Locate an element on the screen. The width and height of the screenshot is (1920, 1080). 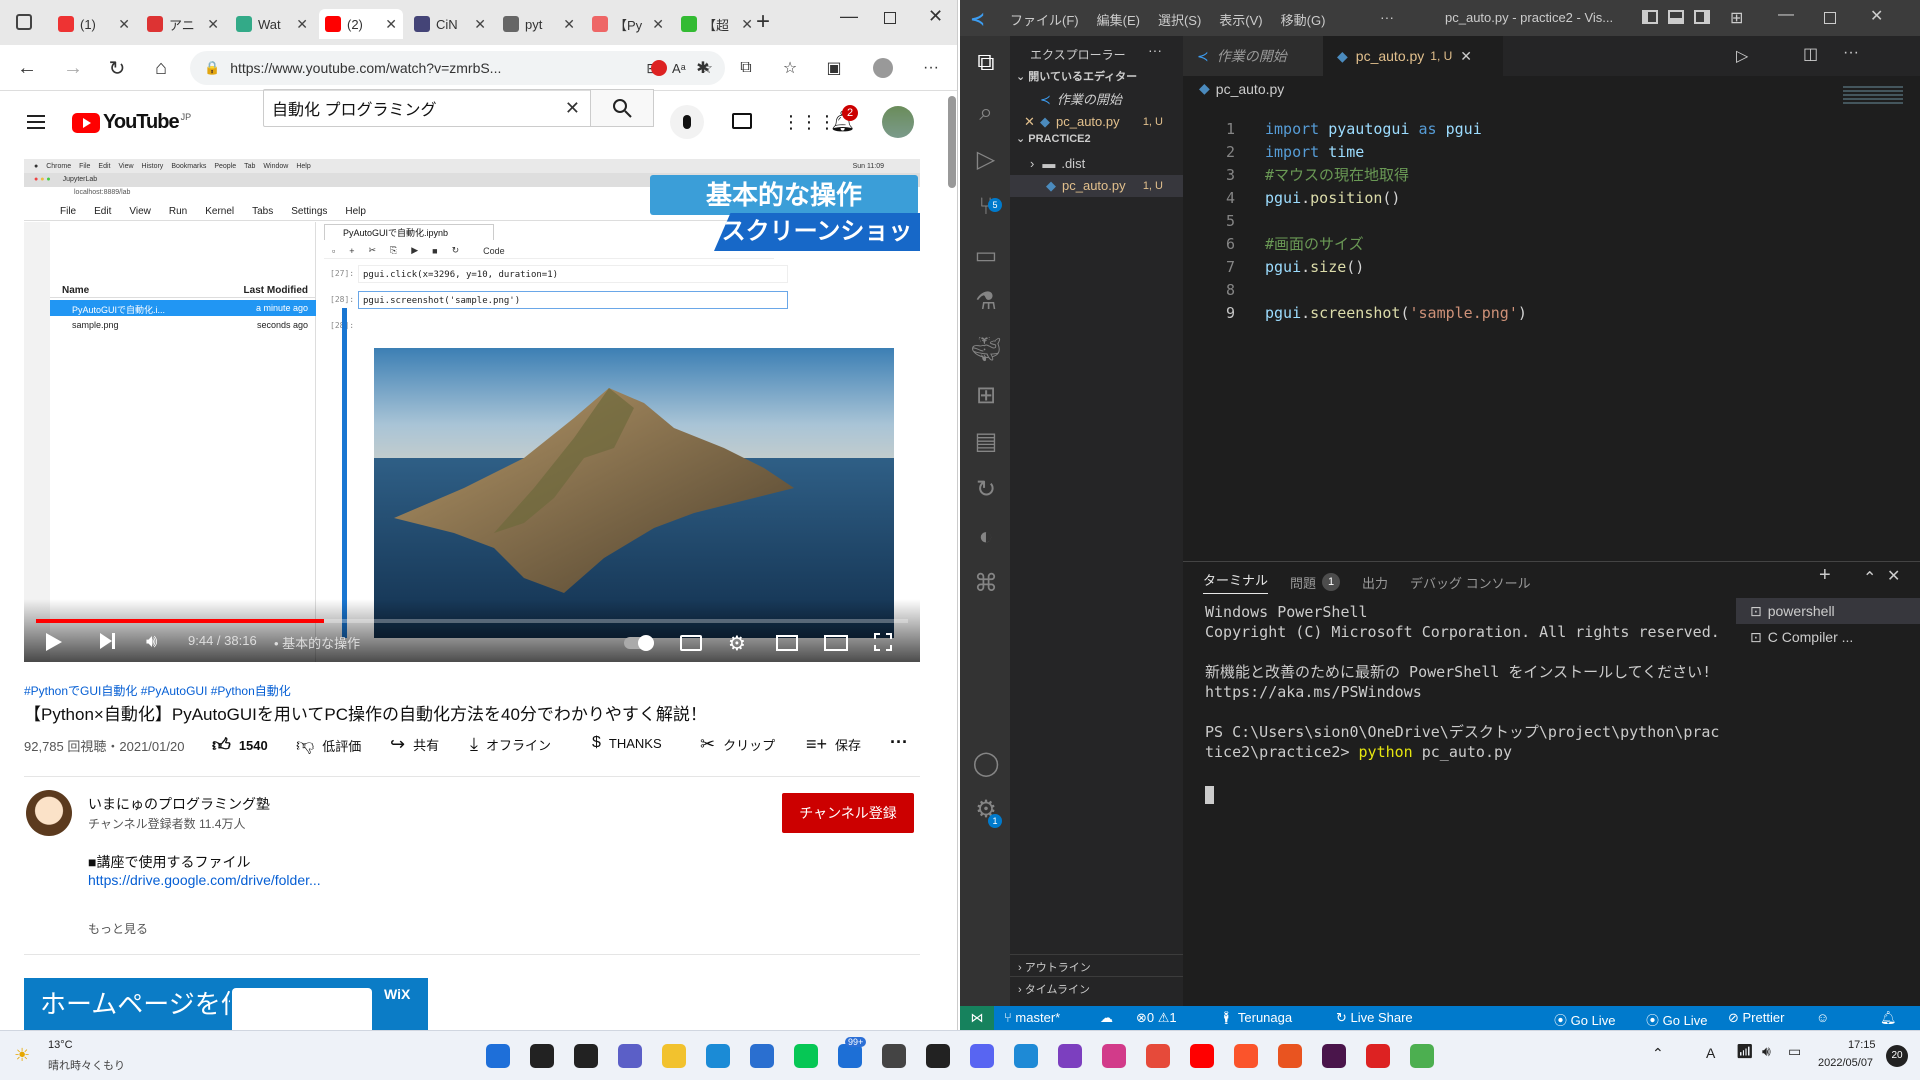
chapter-label: • 基本的な操作 is located at coordinates (317, 642).